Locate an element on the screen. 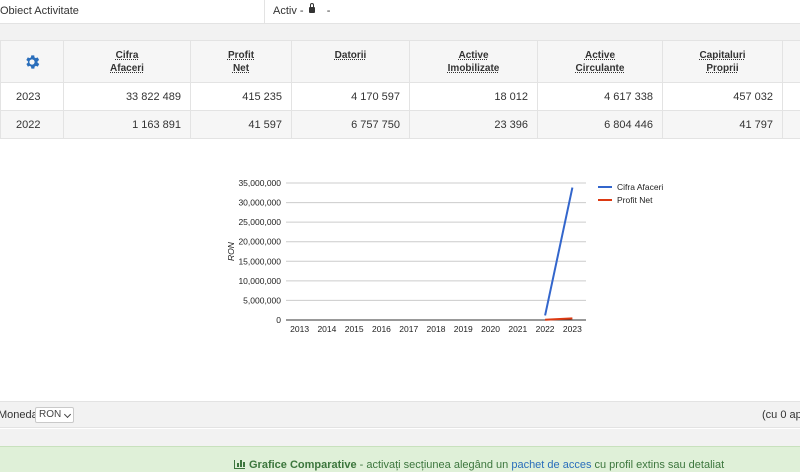 The width and height of the screenshot is (800, 472). x-tick-label: 2016 is located at coordinates (381, 329).